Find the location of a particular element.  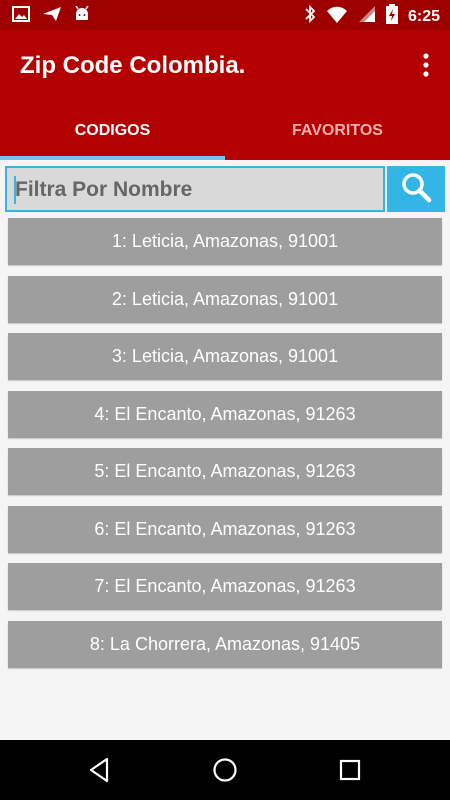

signal-icon is located at coordinates (367, 16).